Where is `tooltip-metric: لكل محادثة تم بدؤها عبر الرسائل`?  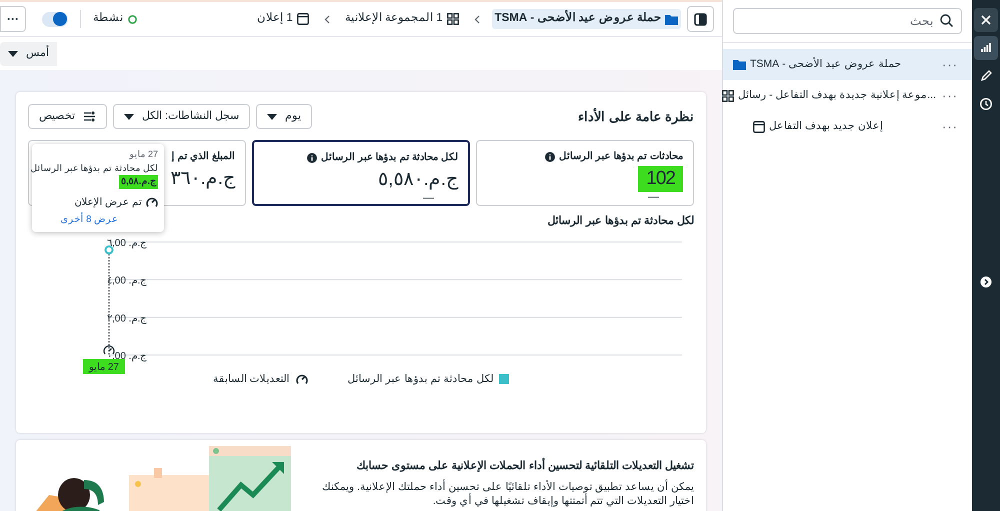
tooltip-metric: لكل محادثة تم بدؤها عبر الرسائل is located at coordinates (94, 168).